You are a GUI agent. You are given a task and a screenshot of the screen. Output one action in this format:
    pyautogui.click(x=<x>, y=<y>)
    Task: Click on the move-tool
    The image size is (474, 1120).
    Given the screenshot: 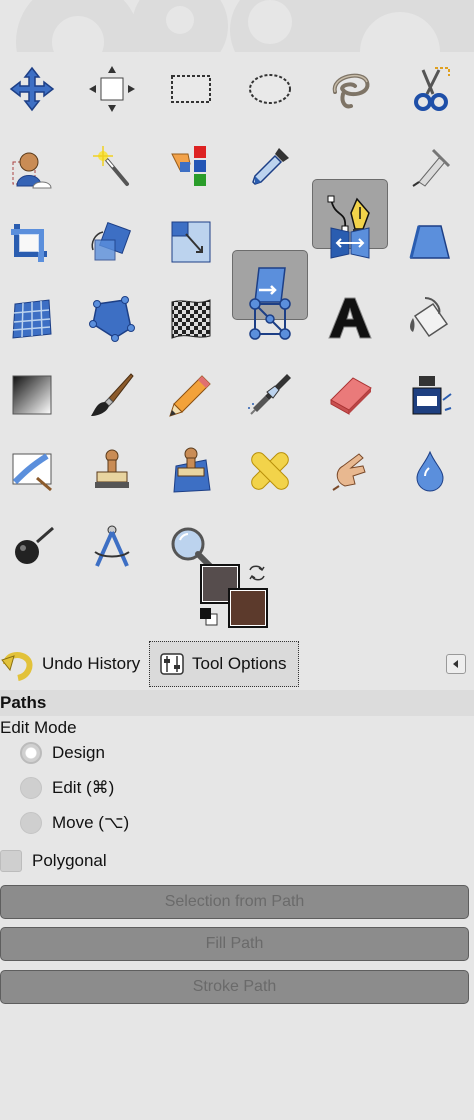 What is the action you would take?
    pyautogui.click(x=35, y=89)
    